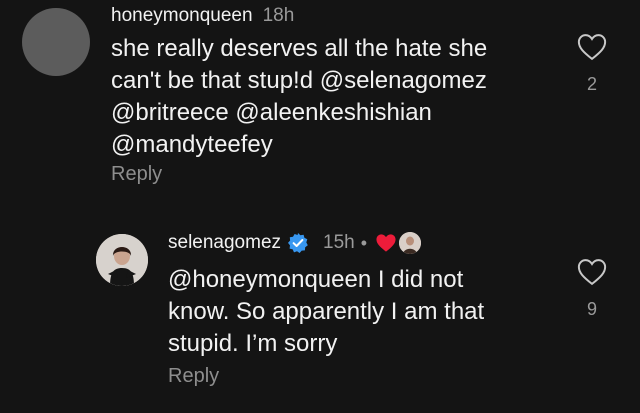  I want to click on comment-line: stupid. I’m sorry, so click(253, 343).